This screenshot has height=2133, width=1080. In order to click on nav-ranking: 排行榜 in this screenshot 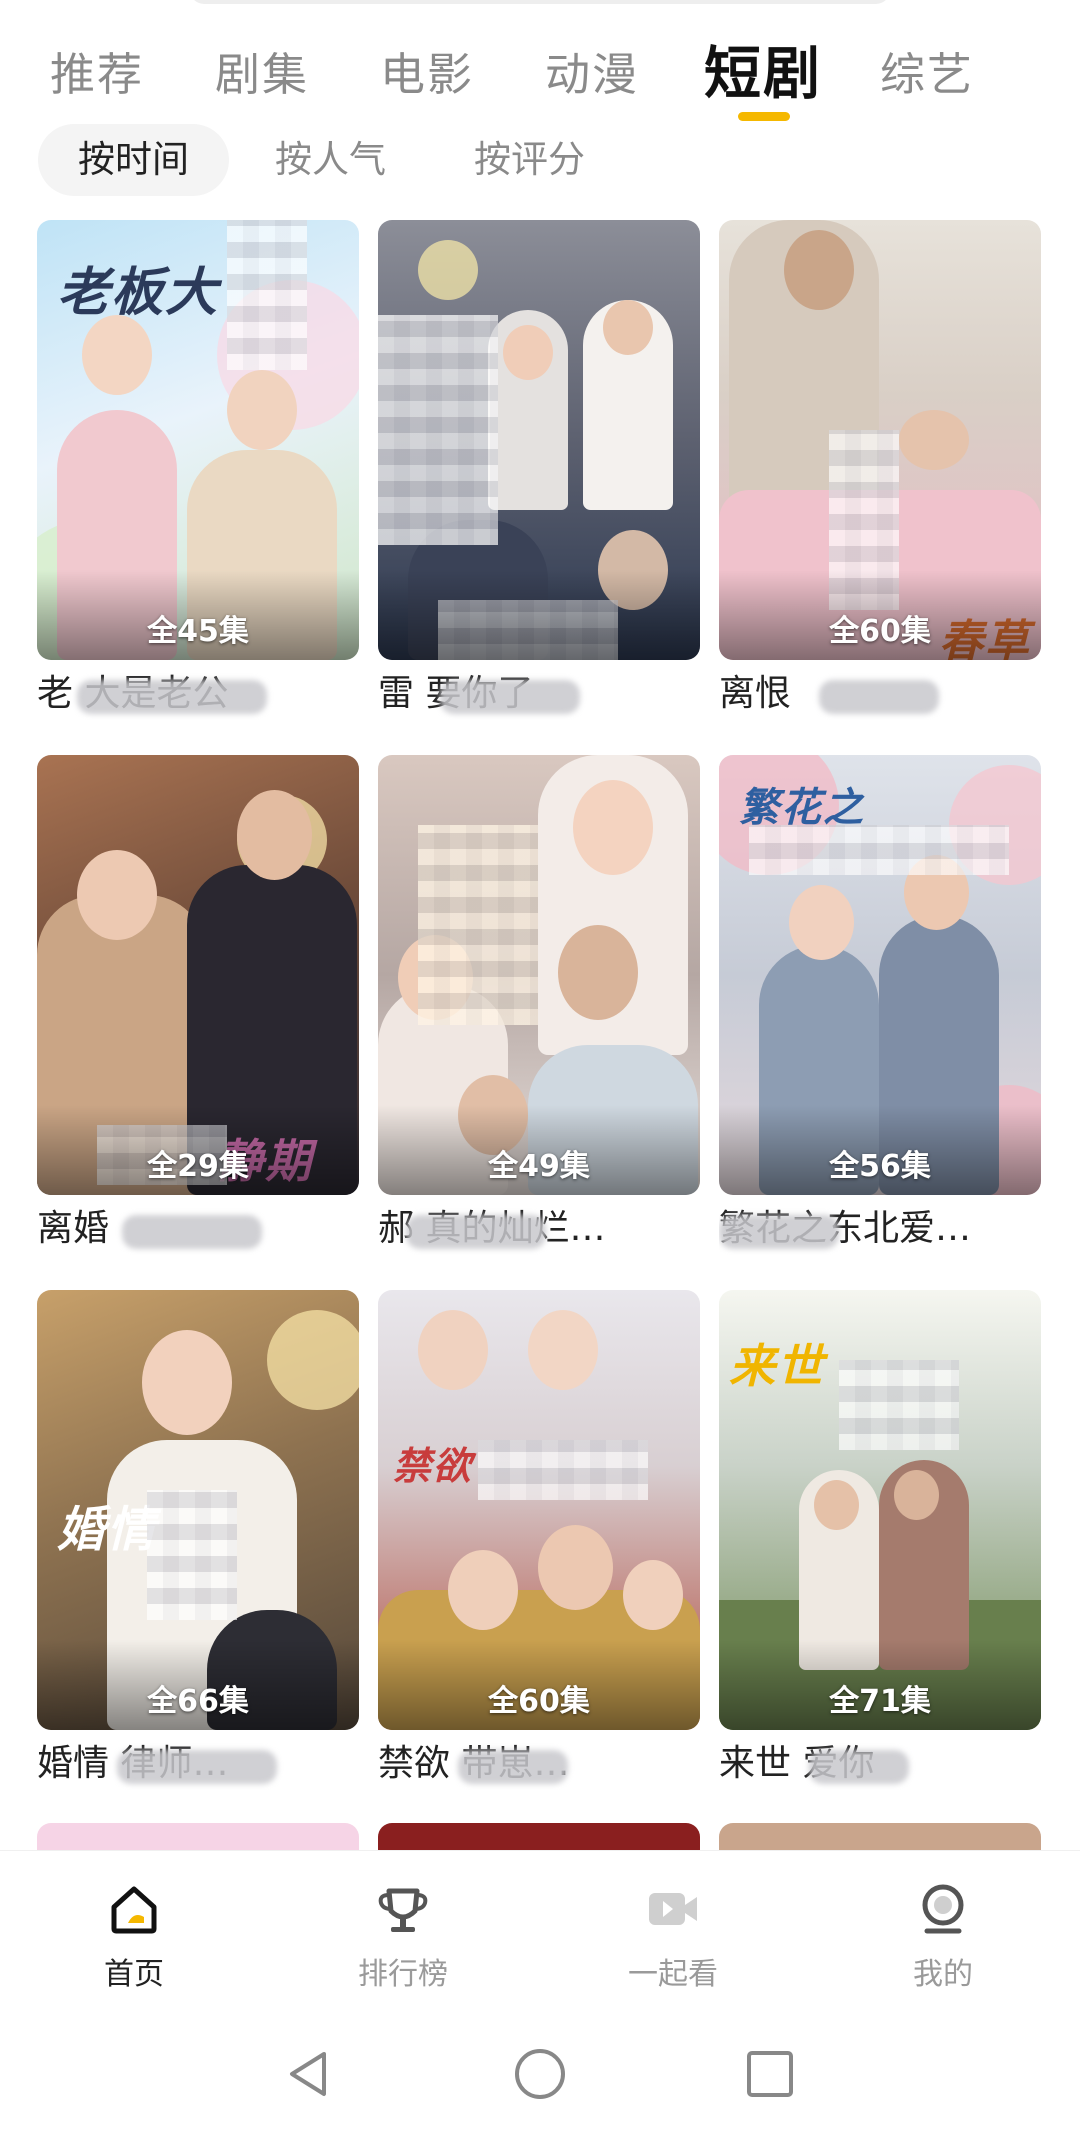, I will do `click(403, 1937)`.